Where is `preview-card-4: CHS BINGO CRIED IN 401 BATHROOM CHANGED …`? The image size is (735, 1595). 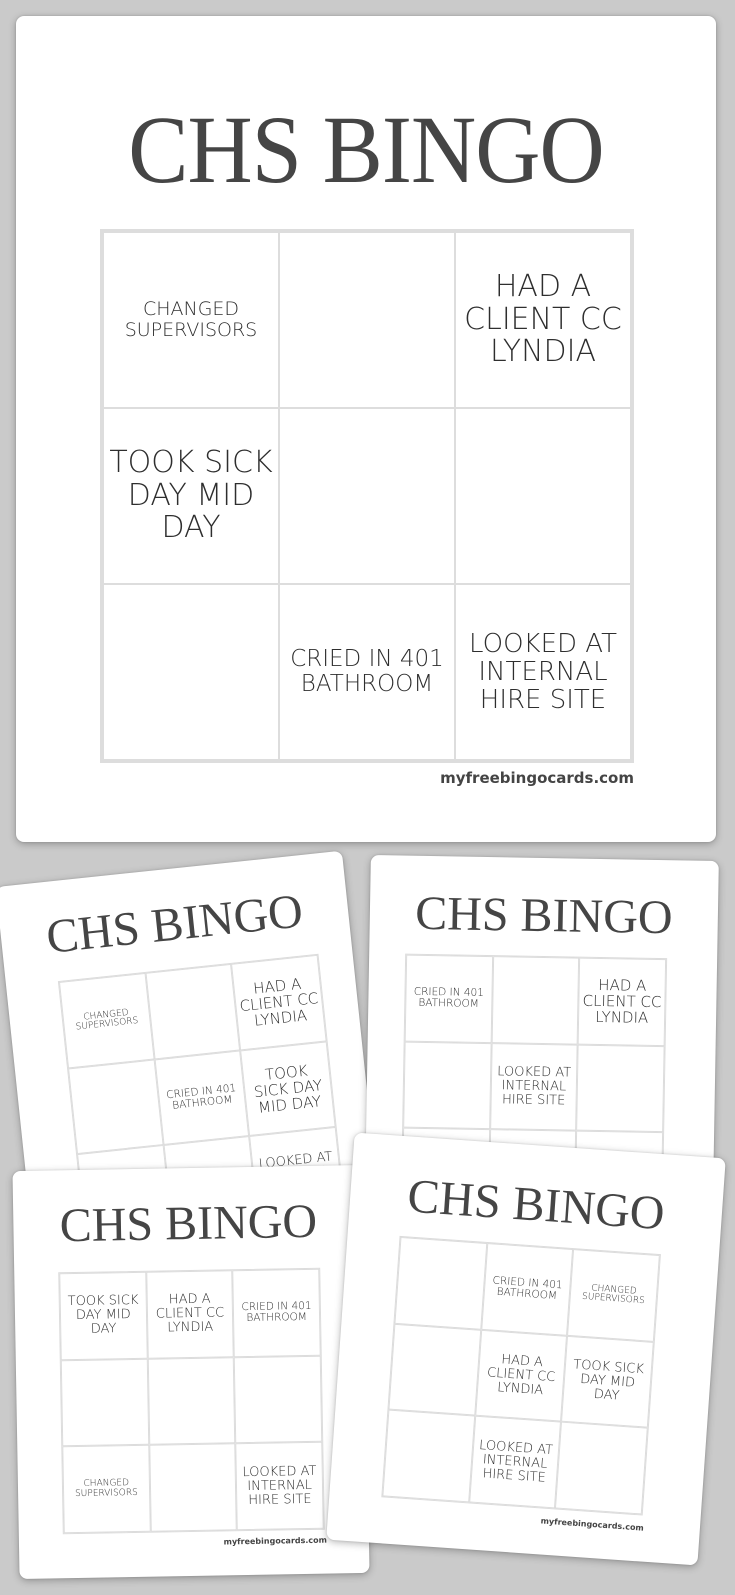 preview-card-4: CHS BINGO CRIED IN 401 BATHROOM CHANGED … is located at coordinates (526, 1349).